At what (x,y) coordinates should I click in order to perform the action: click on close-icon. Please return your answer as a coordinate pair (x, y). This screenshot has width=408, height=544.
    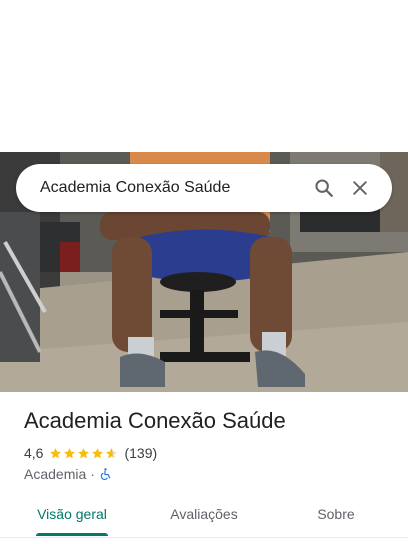
    Looking at the image, I should click on (360, 188).